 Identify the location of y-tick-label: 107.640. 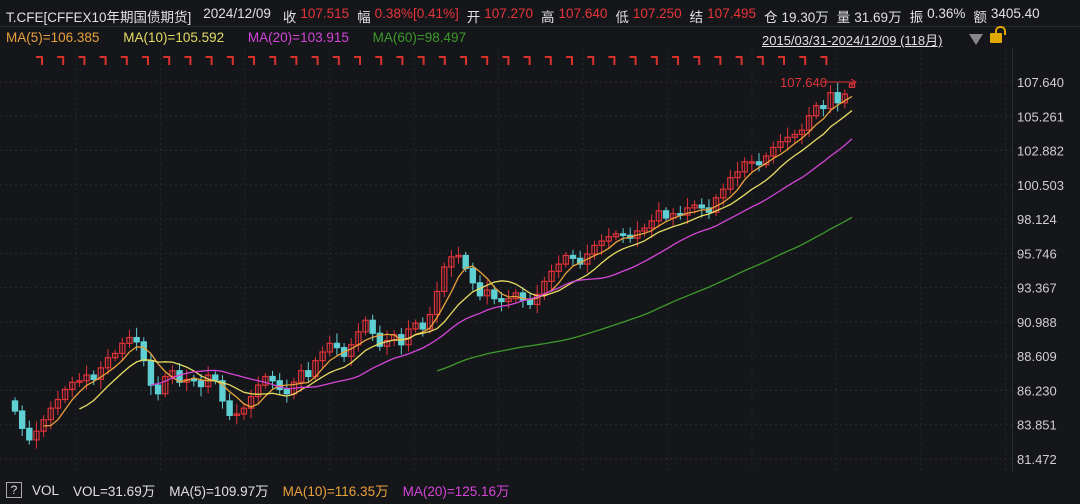
(1040, 82).